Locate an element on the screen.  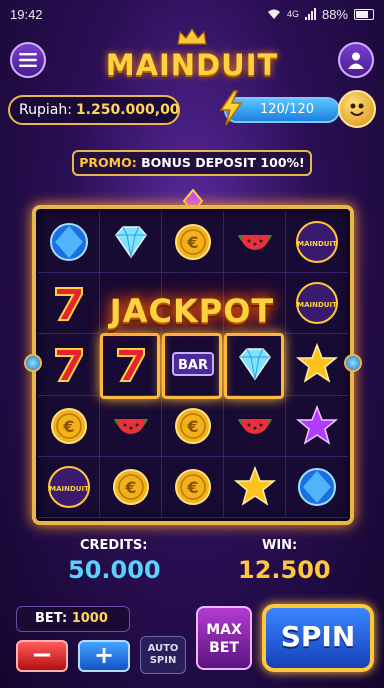
bet-label: BET: is located at coordinates (51, 618).